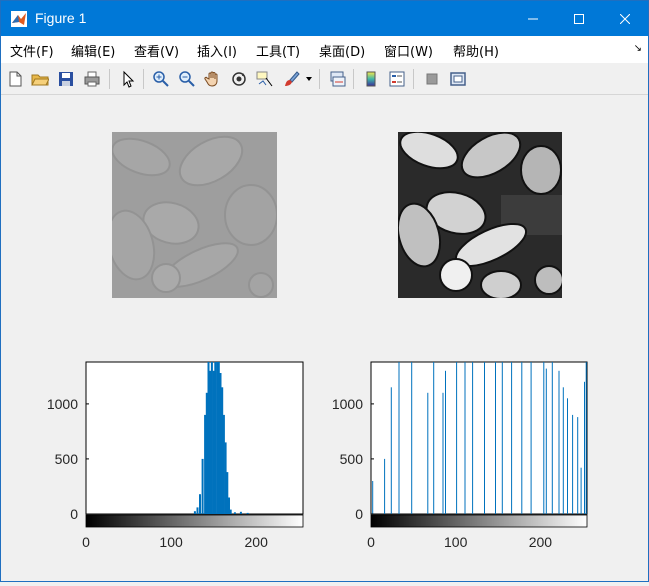  I want to click on legend-icon, so click(397, 79).